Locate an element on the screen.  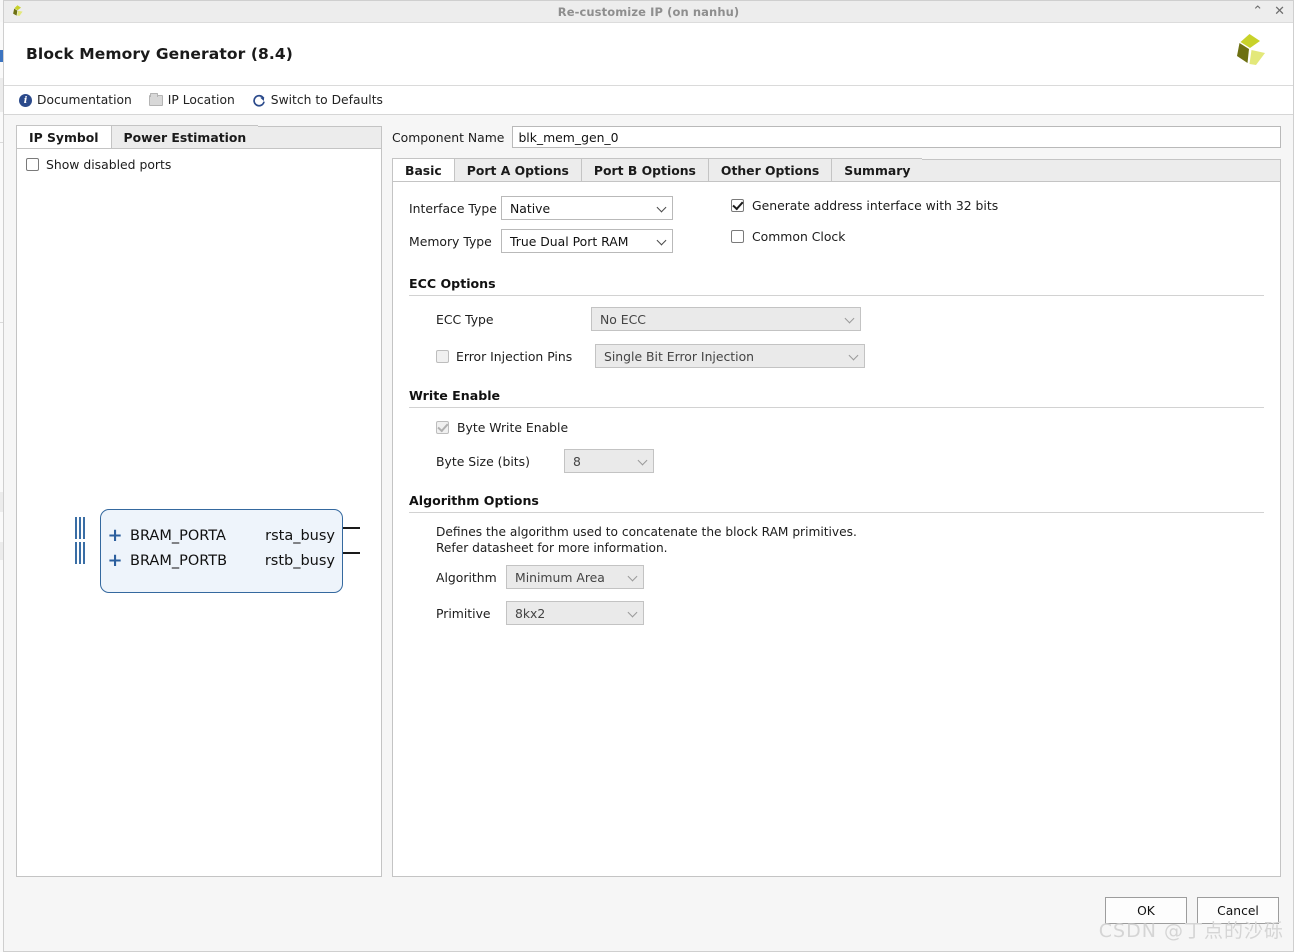
out-pin-rsta-busy is located at coordinates (351, 528).